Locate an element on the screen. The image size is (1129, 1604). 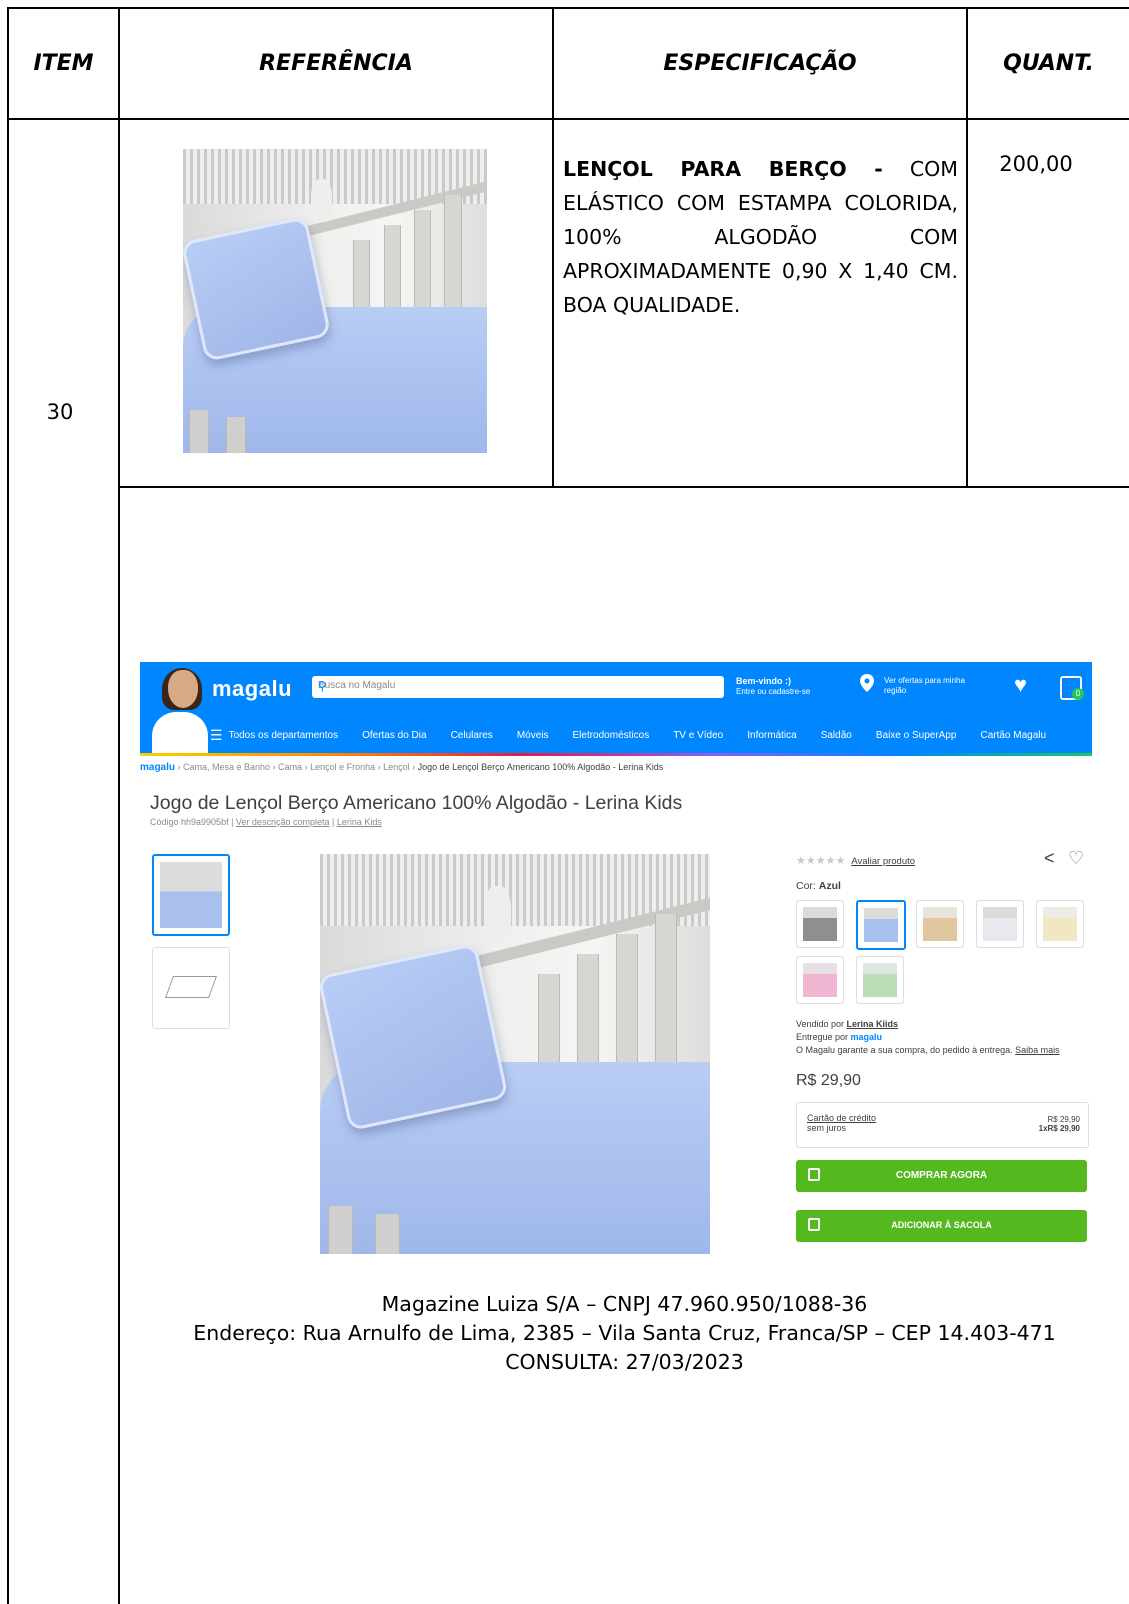
color-value: Azul is located at coordinates (829, 886).